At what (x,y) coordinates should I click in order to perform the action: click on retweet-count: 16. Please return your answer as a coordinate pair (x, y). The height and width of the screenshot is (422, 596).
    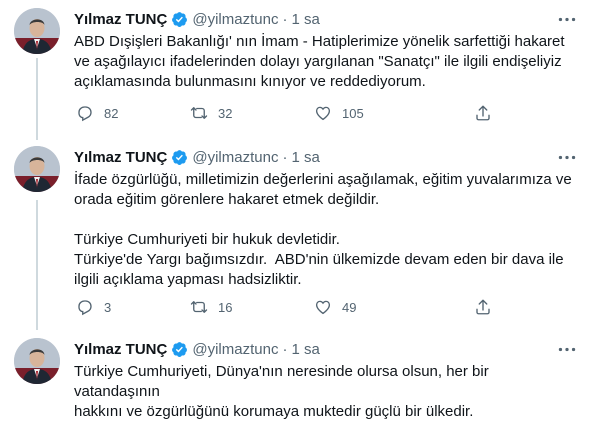
    Looking at the image, I should click on (225, 307).